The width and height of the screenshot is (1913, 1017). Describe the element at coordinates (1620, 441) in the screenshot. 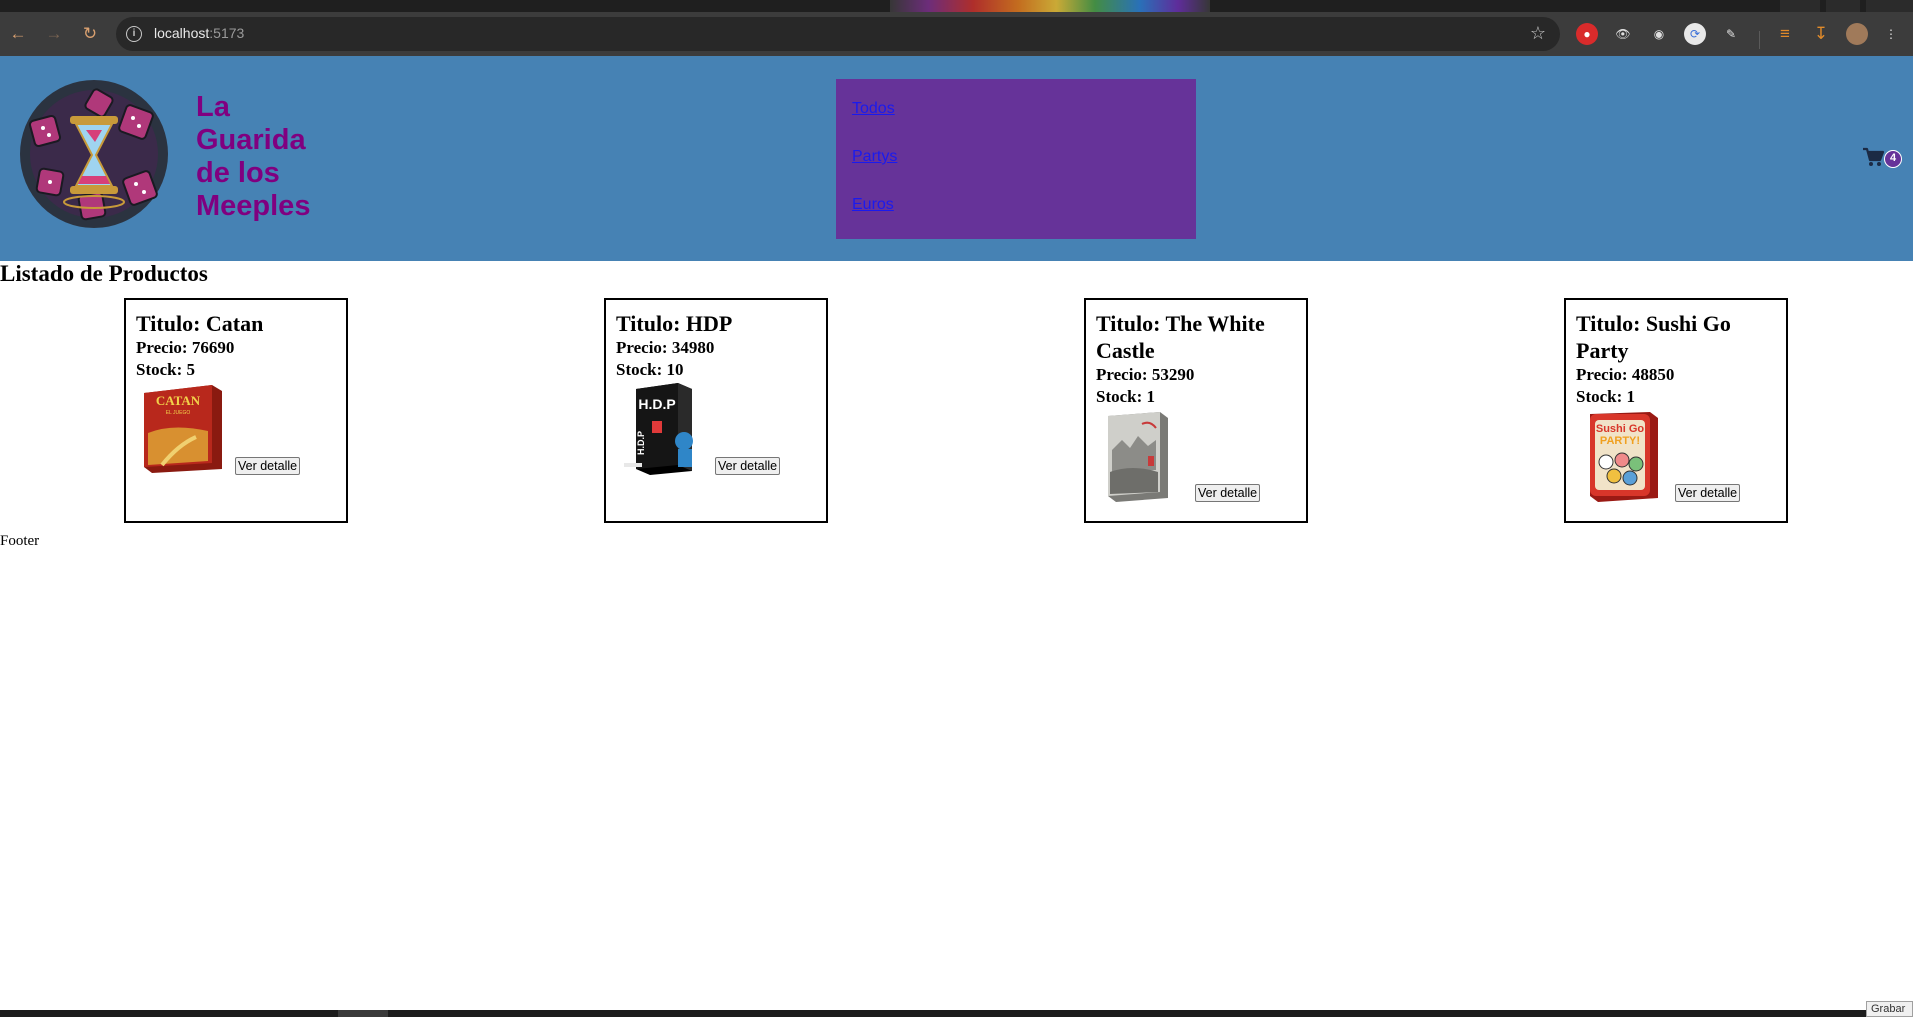

I see `svg-text: PARTY!` at that location.